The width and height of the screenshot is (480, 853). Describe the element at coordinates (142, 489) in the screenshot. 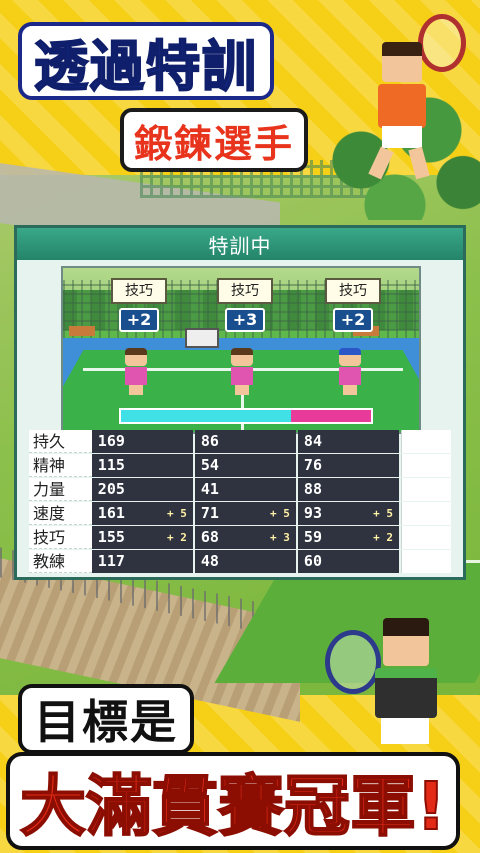

I see `stat-cell: 205` at that location.